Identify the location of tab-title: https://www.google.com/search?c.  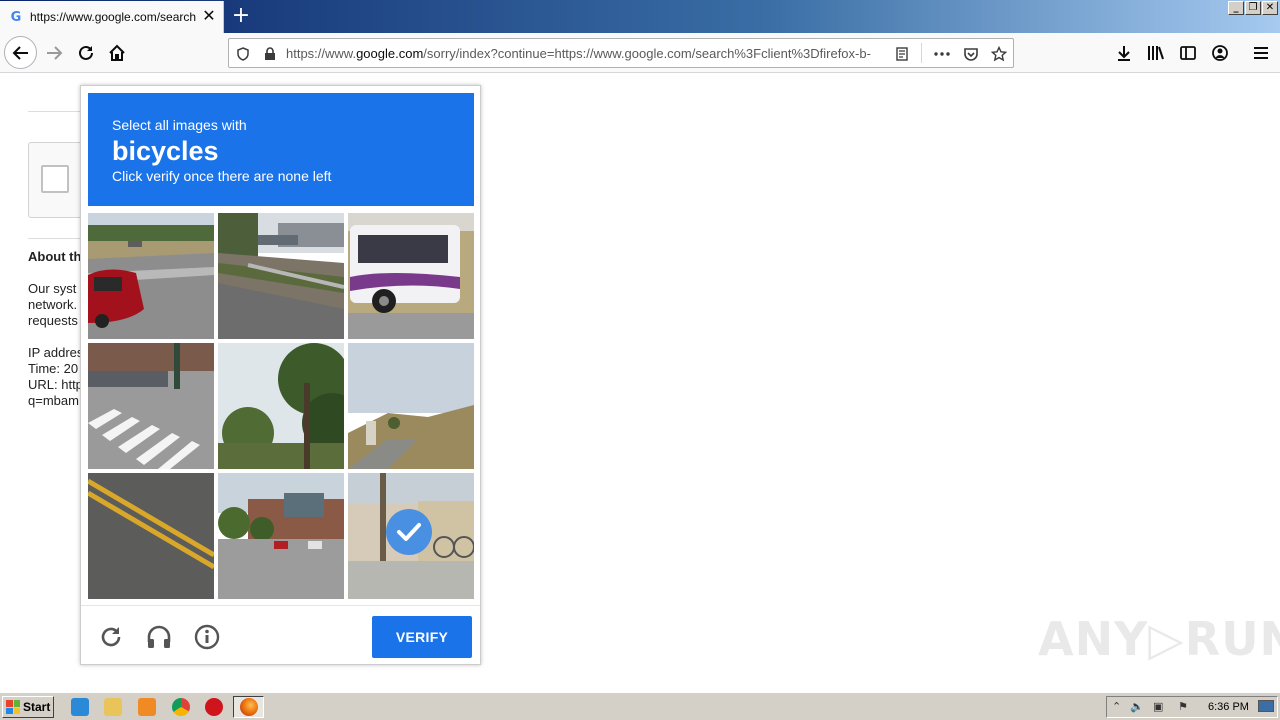
(113, 17).